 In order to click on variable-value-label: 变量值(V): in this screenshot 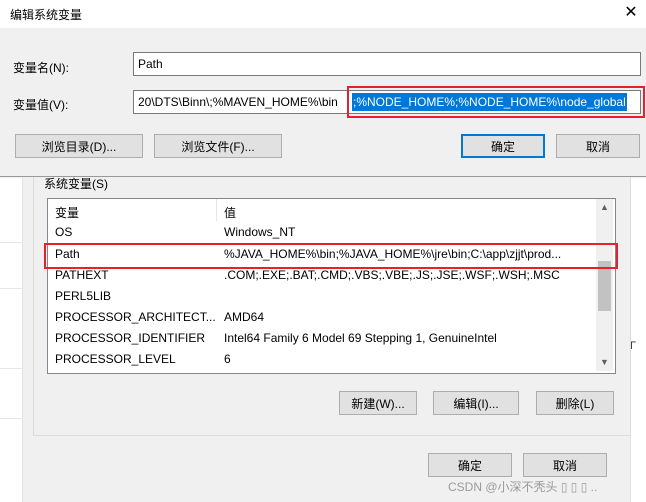, I will do `click(41, 105)`.